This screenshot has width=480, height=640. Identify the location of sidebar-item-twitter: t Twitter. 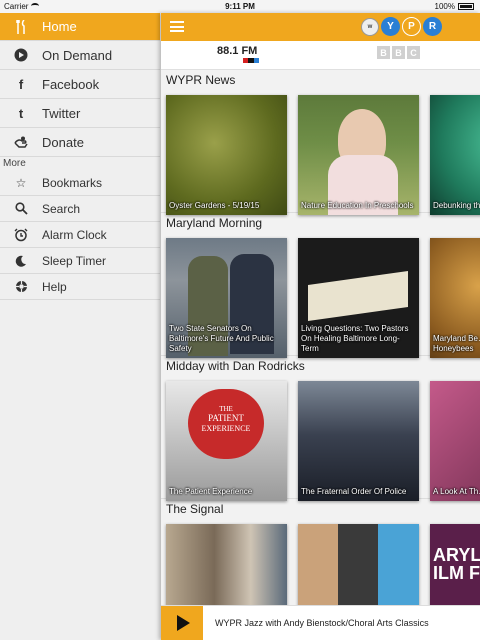
(80, 113).